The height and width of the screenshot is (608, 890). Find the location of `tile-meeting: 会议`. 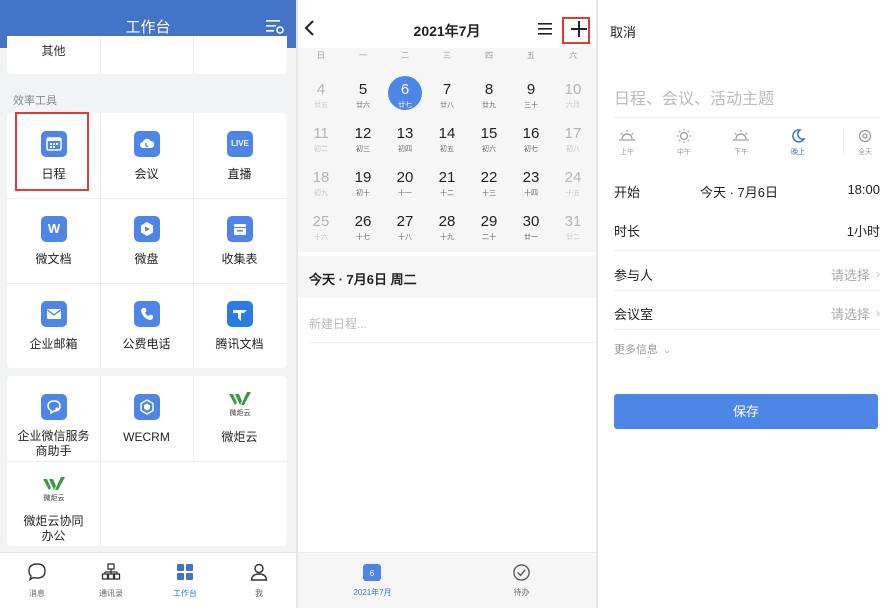

tile-meeting: 会议 is located at coordinates (146, 155).